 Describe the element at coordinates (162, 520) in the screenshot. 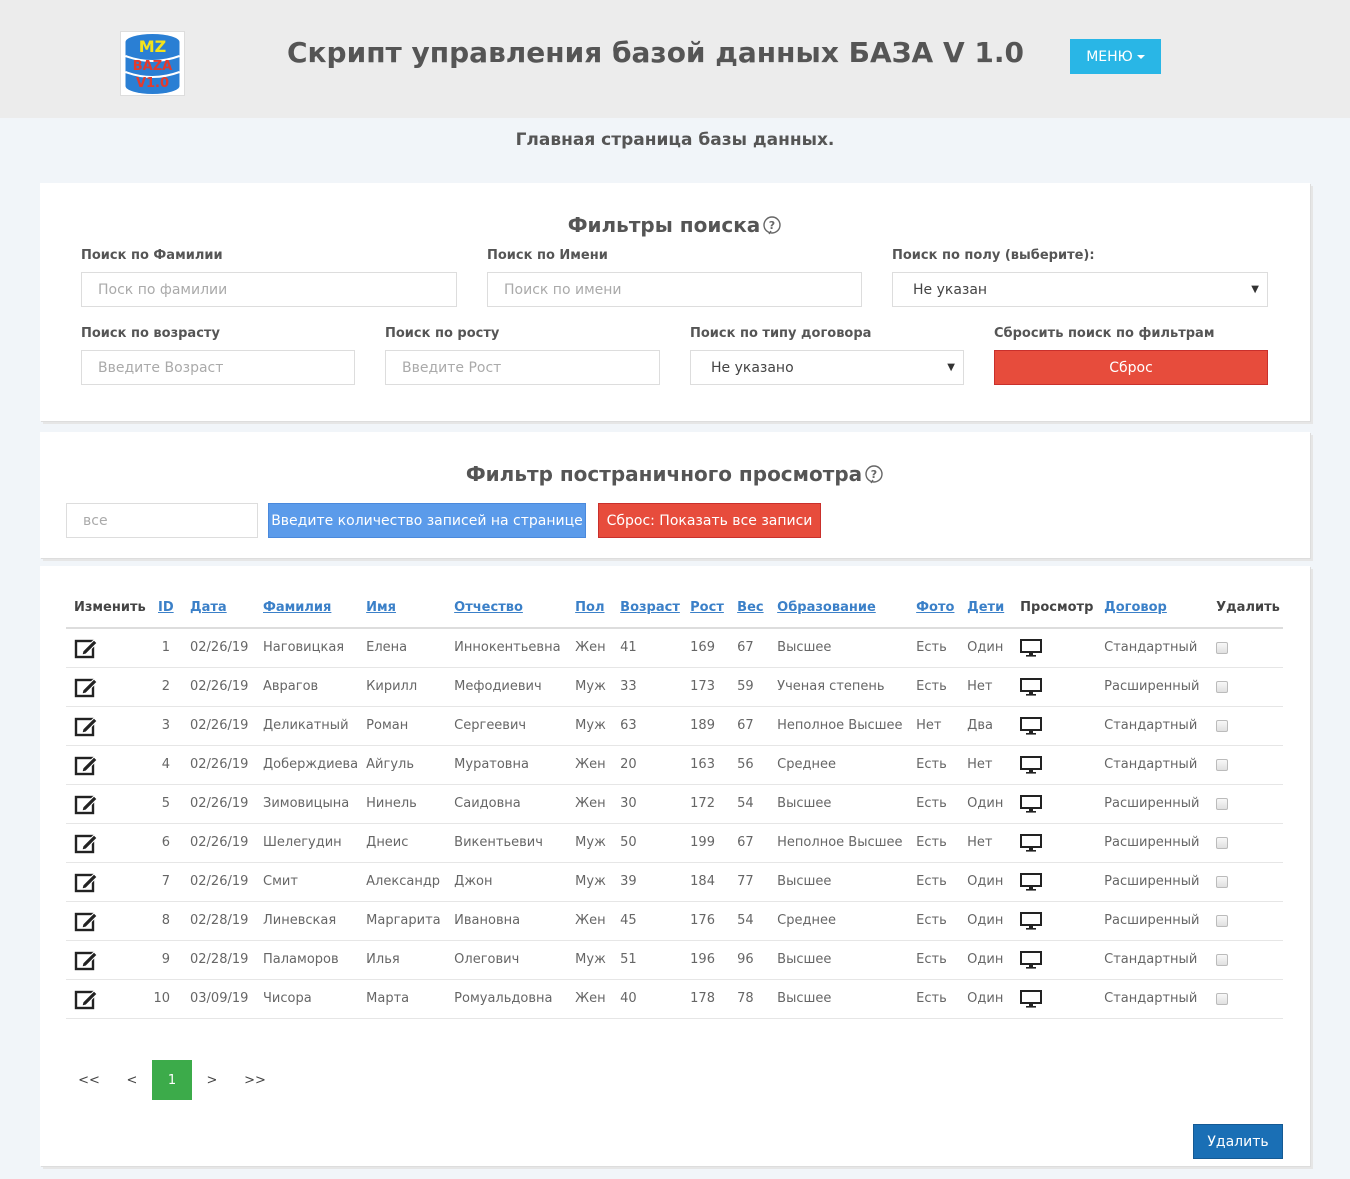

I see `records-per-page-input` at that location.